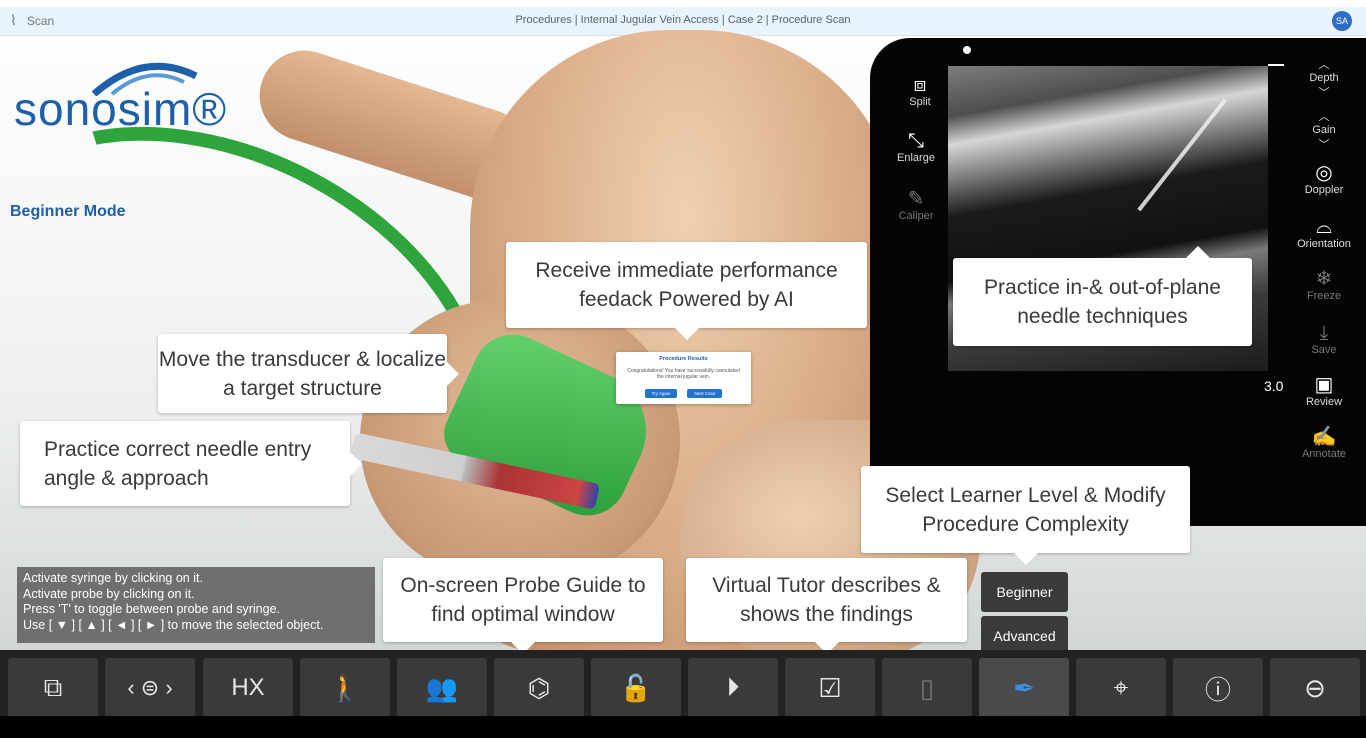 The image size is (1366, 738). I want to click on review-label: Review, so click(1324, 402).